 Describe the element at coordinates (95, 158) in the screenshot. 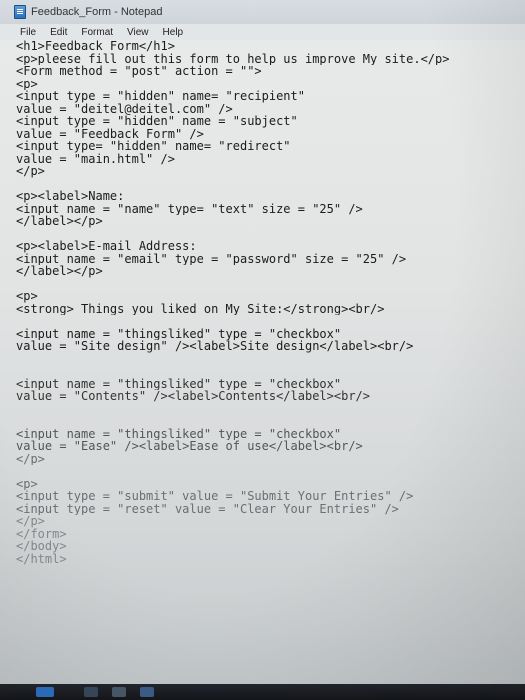

I see `code-line: value = "main.html" />` at that location.